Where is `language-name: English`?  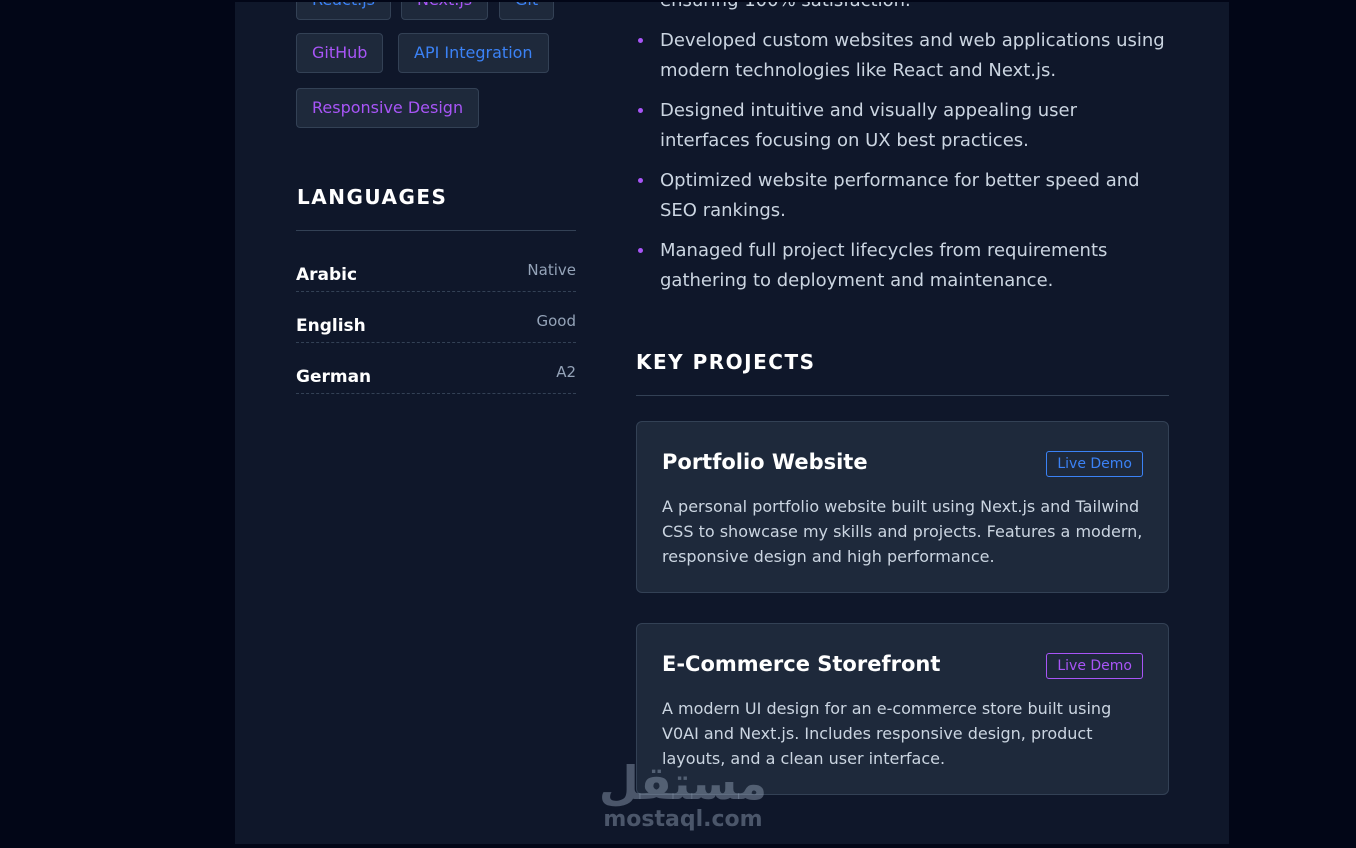 language-name: English is located at coordinates (331, 326).